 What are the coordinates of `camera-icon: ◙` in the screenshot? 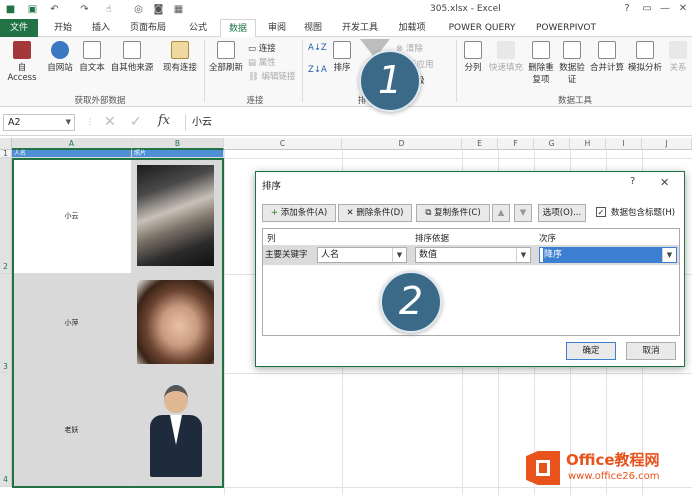 It's located at (158, 9).